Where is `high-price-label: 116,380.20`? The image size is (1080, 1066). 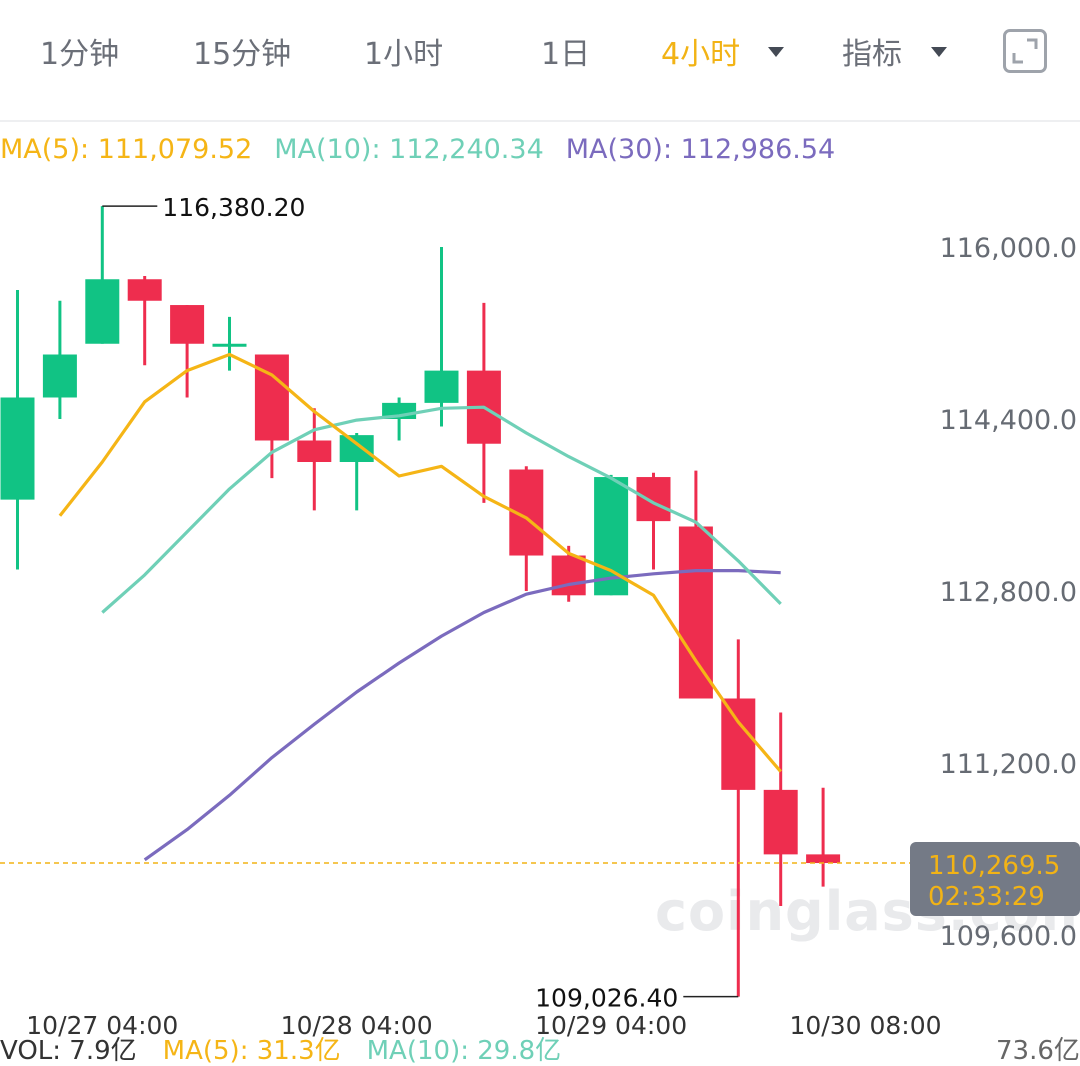 high-price-label: 116,380.20 is located at coordinates (233, 207).